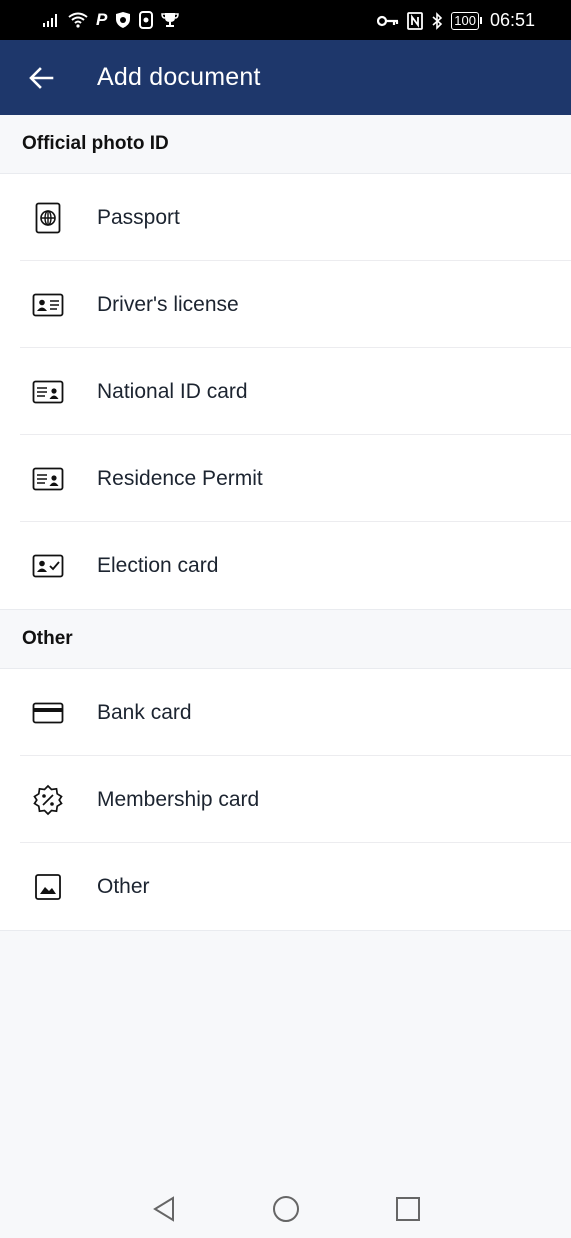 The width and height of the screenshot is (571, 1238). Describe the element at coordinates (180, 478) in the screenshot. I see `list-item-label: Residence Permit` at that location.